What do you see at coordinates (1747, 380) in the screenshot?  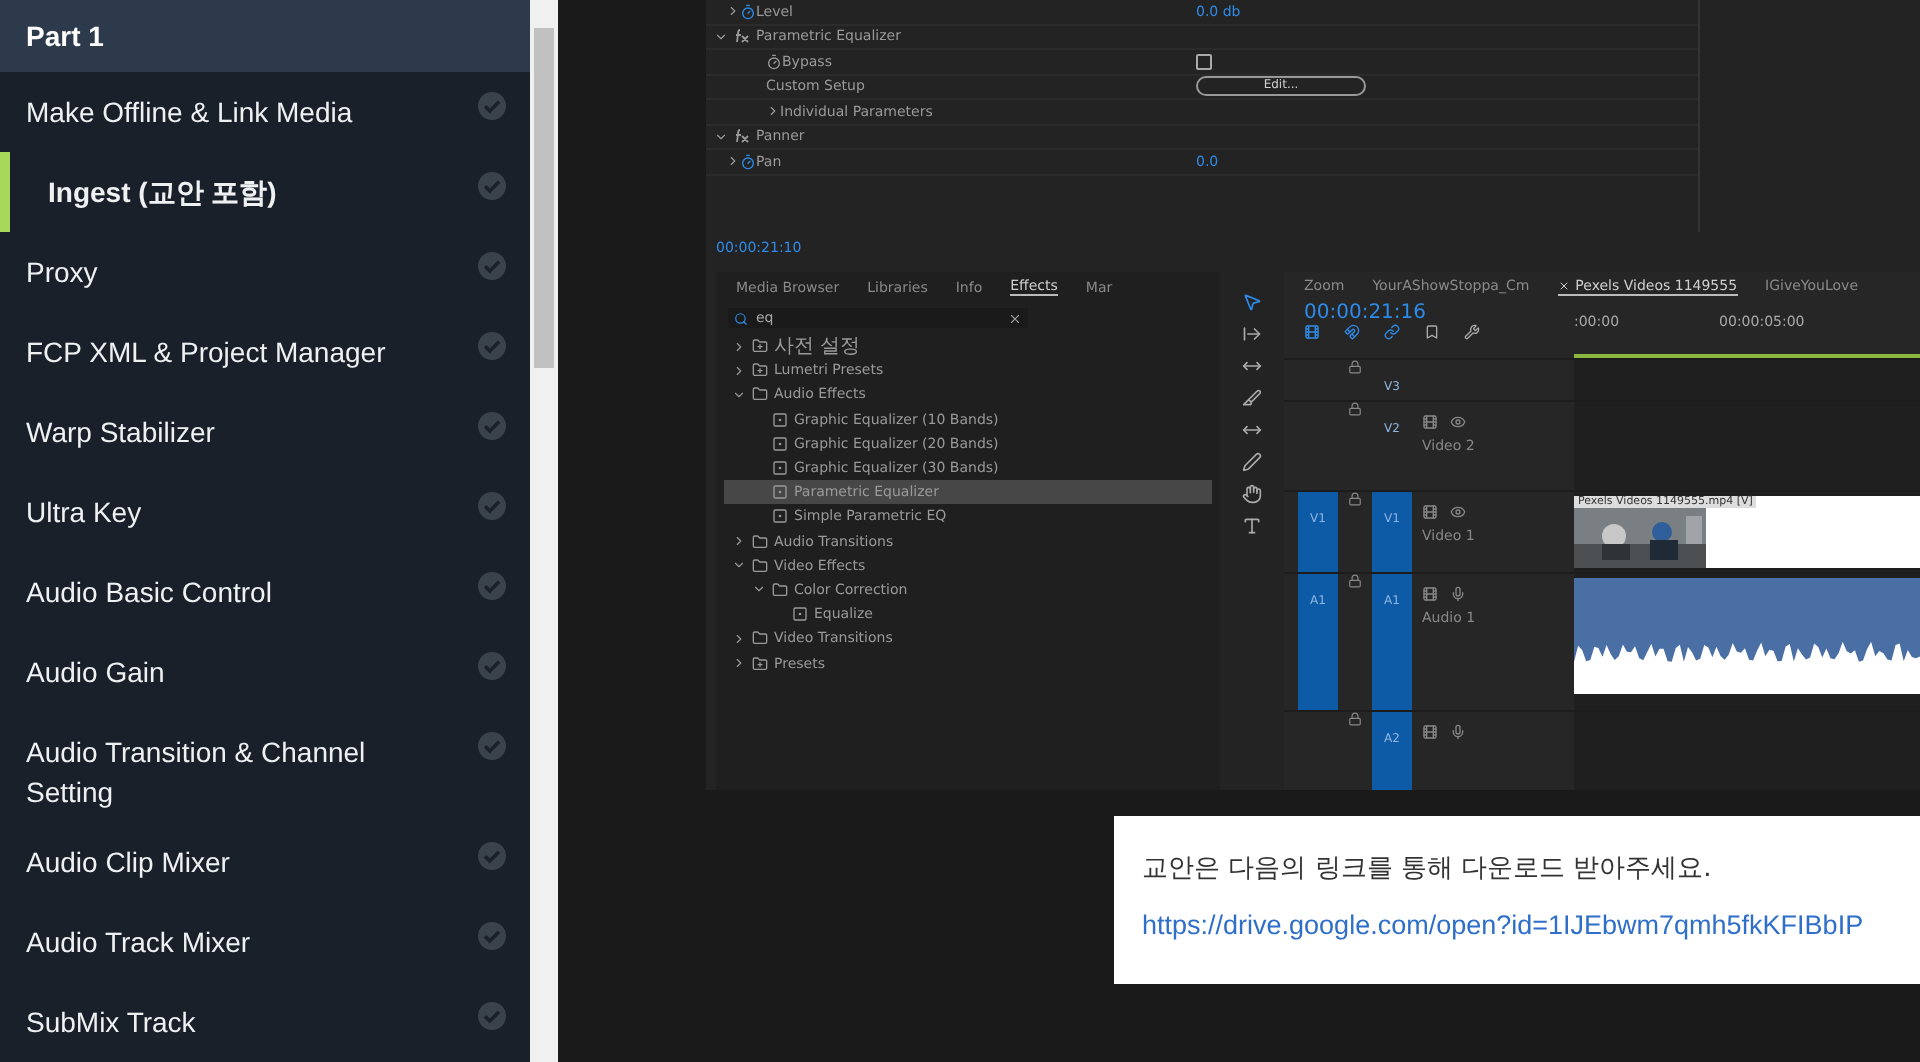 I see `track-lane` at bounding box center [1747, 380].